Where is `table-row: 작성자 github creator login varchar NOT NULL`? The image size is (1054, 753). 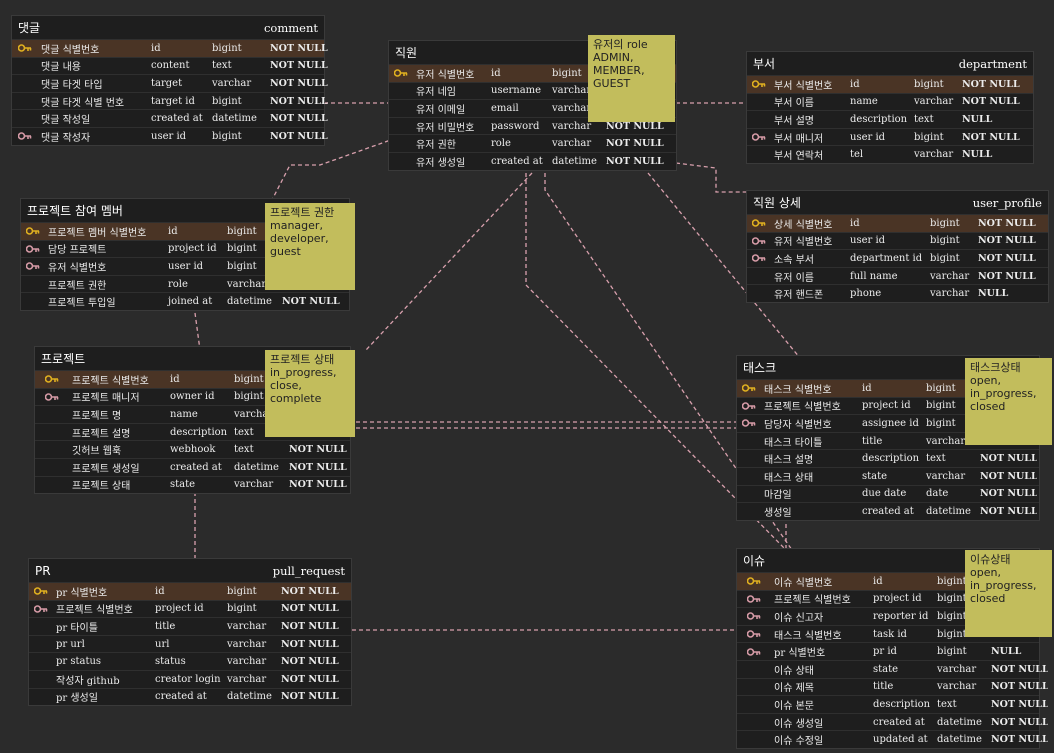
table-row: 작성자 github creator login varchar NOT NULL is located at coordinates (190, 678).